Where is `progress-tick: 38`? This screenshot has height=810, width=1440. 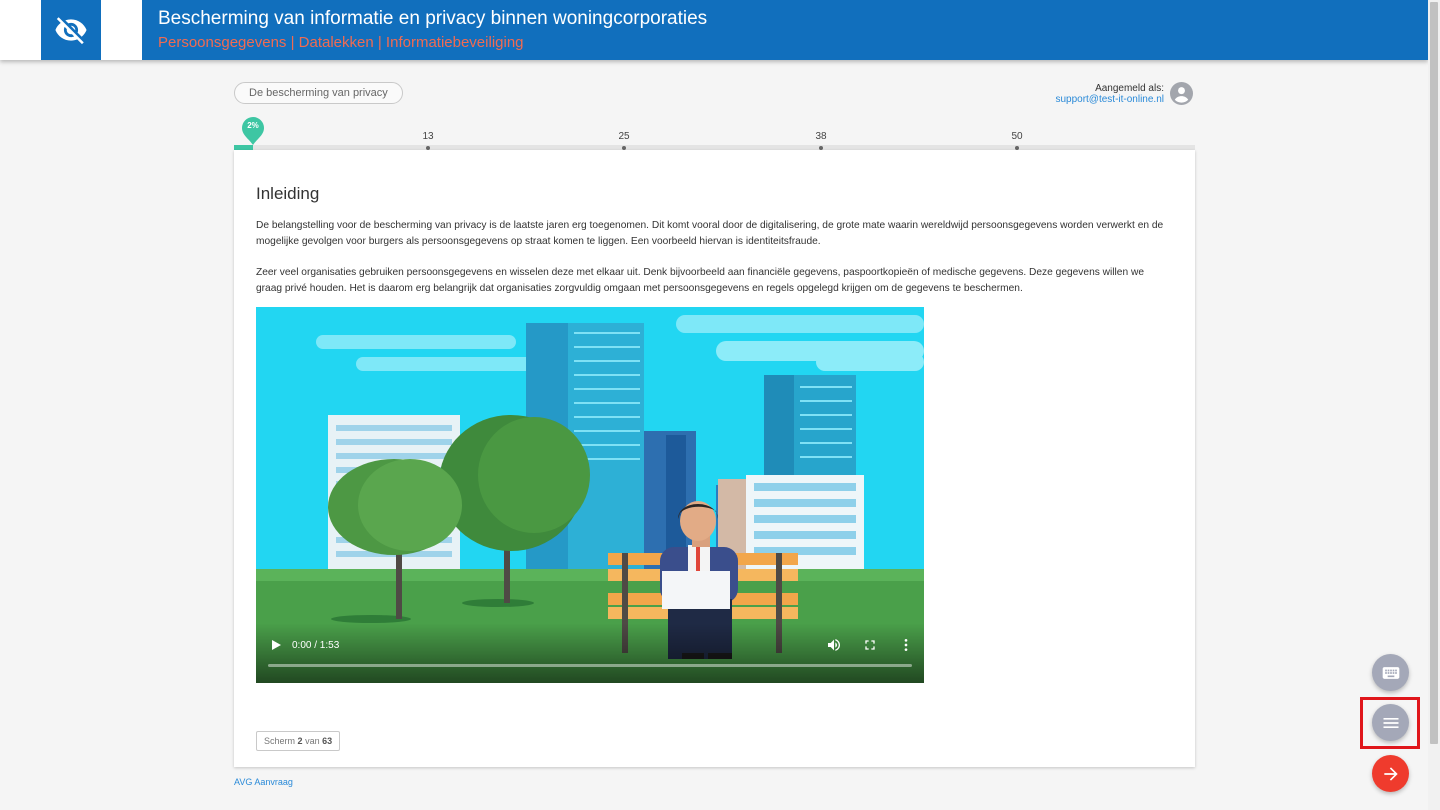 progress-tick: 38 is located at coordinates (821, 136).